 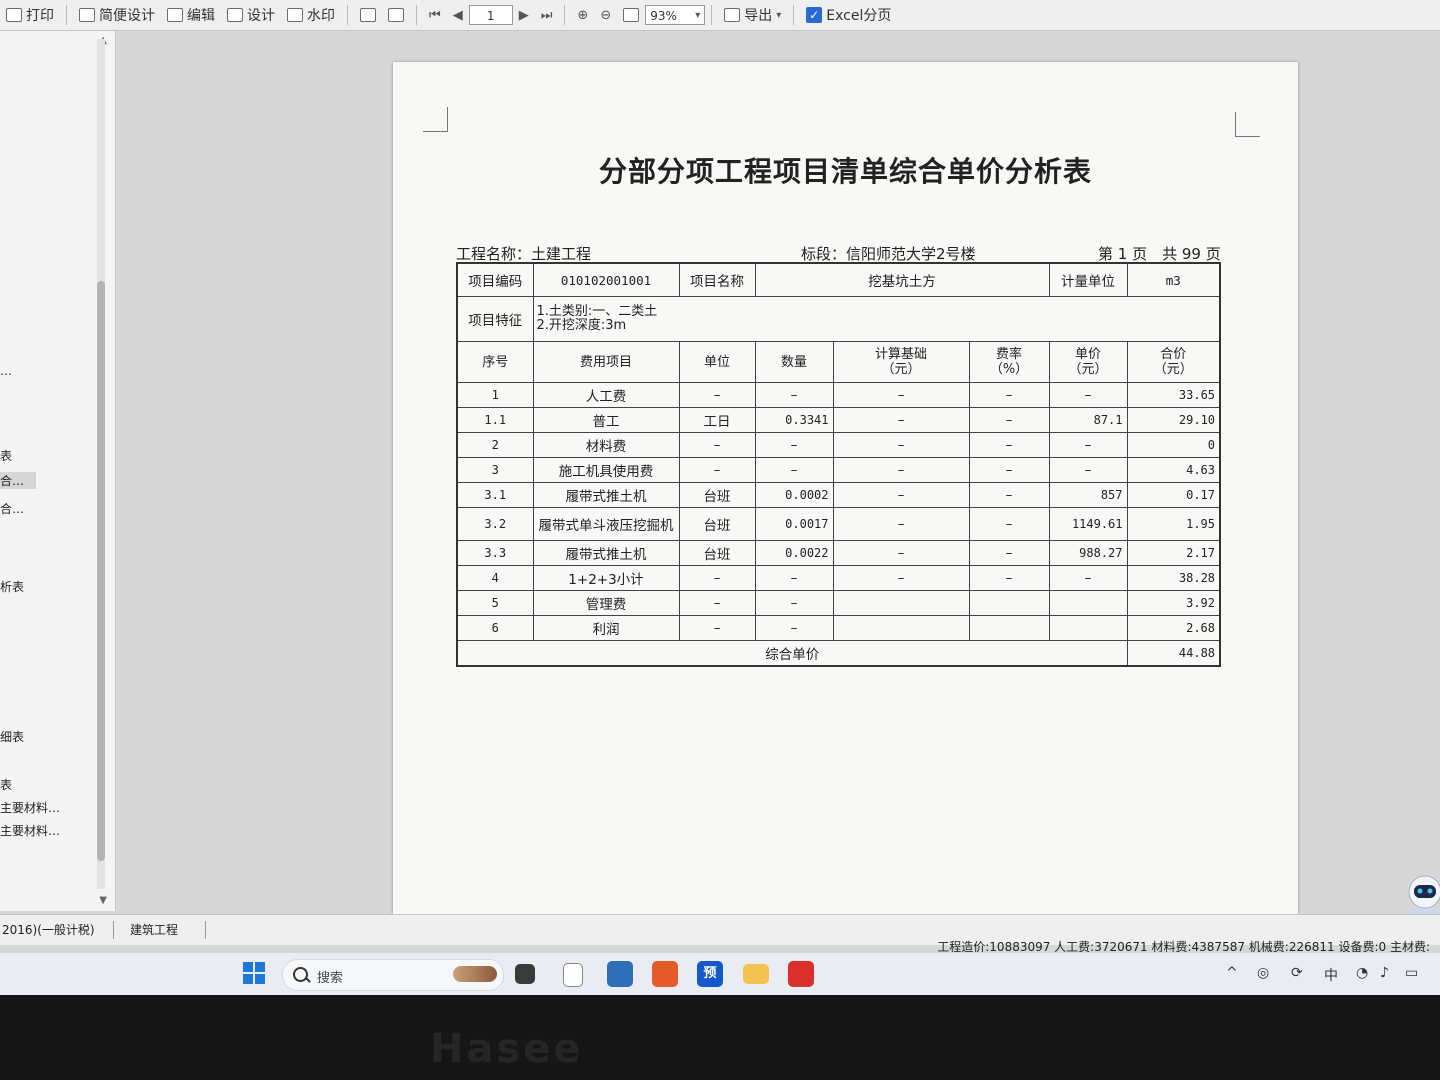 What do you see at coordinates (752, 15) in the screenshot?
I see `export-button: 导出 ▾` at bounding box center [752, 15].